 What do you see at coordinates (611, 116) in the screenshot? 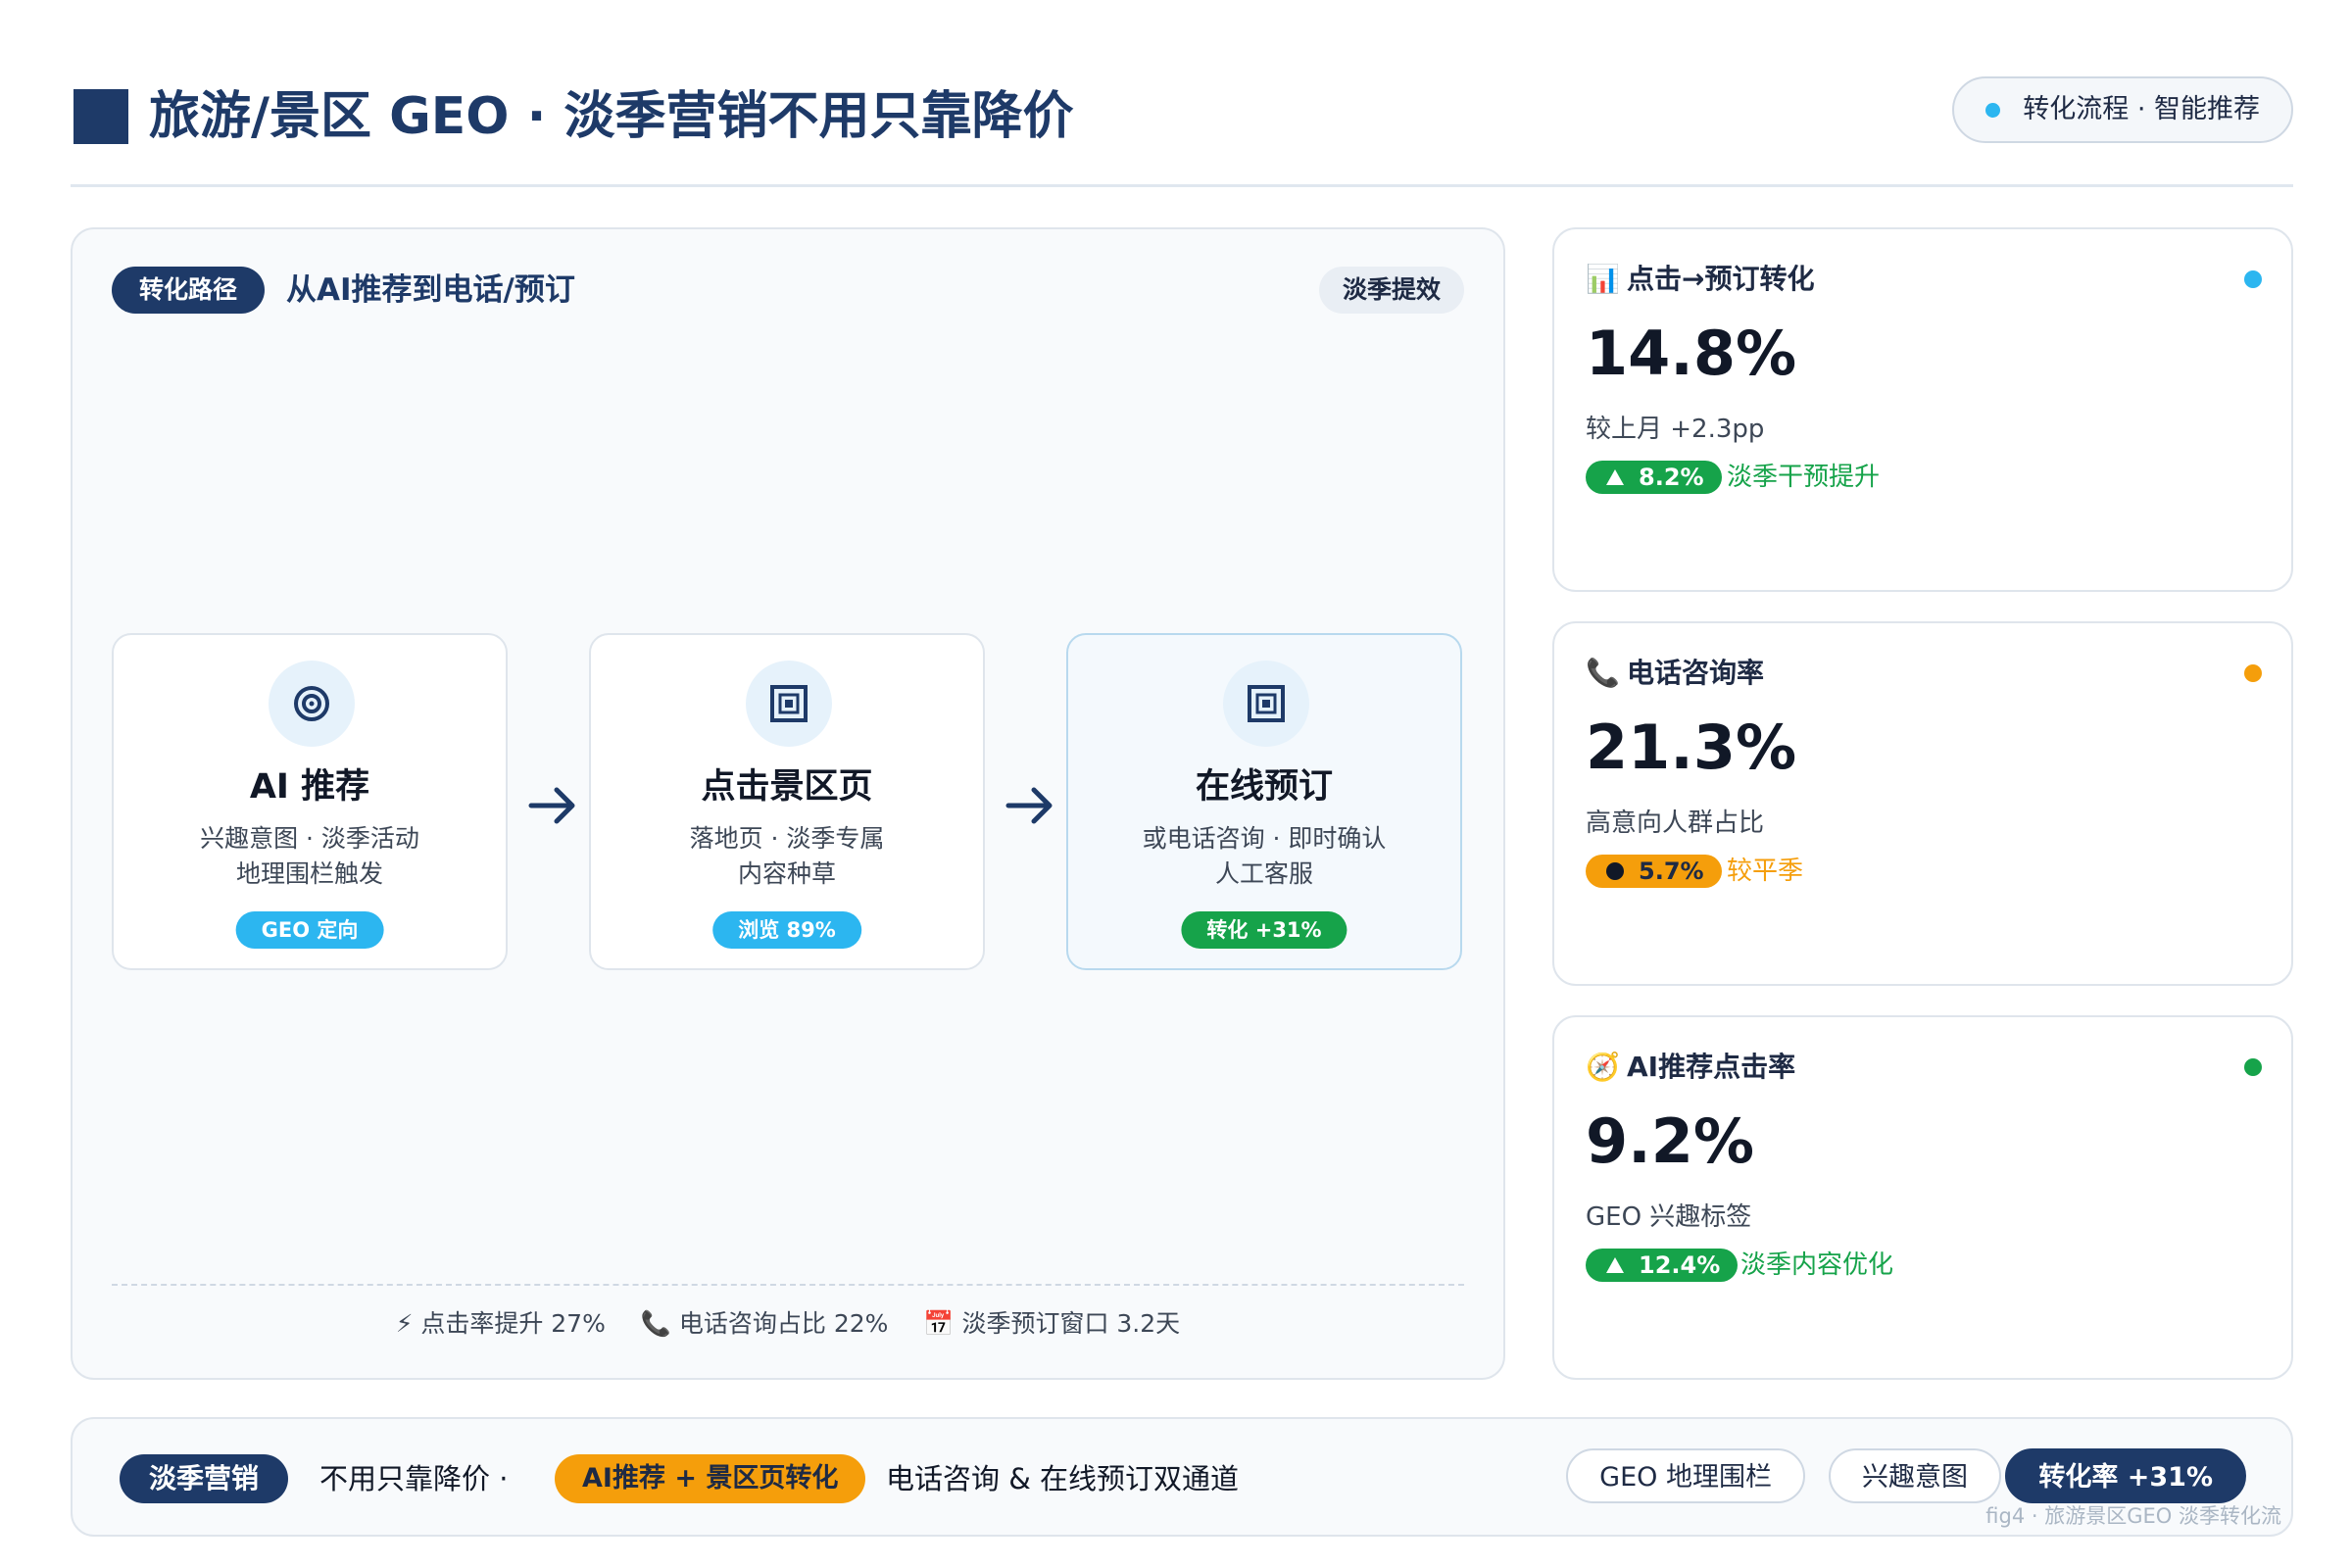
I see `page-title: 旅游/景区 GEO · 淡季营销不用只靠降价` at bounding box center [611, 116].